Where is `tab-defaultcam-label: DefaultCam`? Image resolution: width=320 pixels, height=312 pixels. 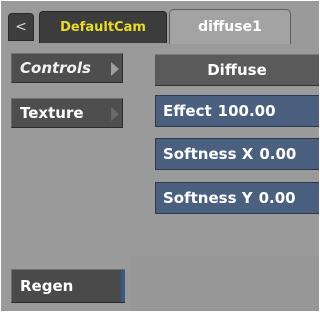
tab-defaultcam-label: DefaultCam is located at coordinates (103, 27).